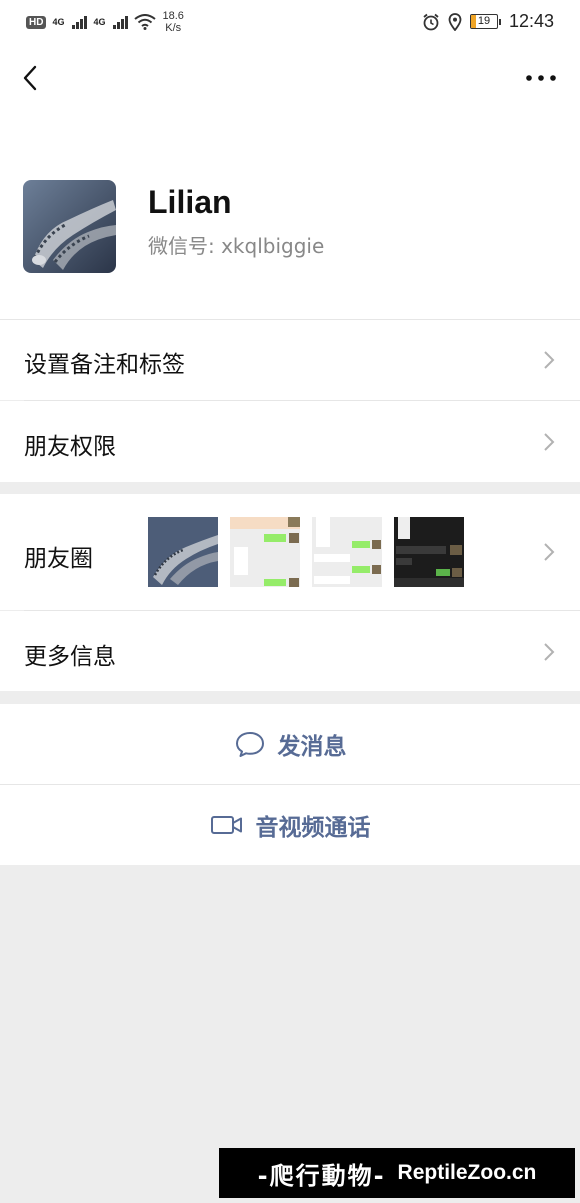 Image resolution: width=580 pixels, height=1203 pixels. I want to click on speed-value: 18.6, so click(173, 16).